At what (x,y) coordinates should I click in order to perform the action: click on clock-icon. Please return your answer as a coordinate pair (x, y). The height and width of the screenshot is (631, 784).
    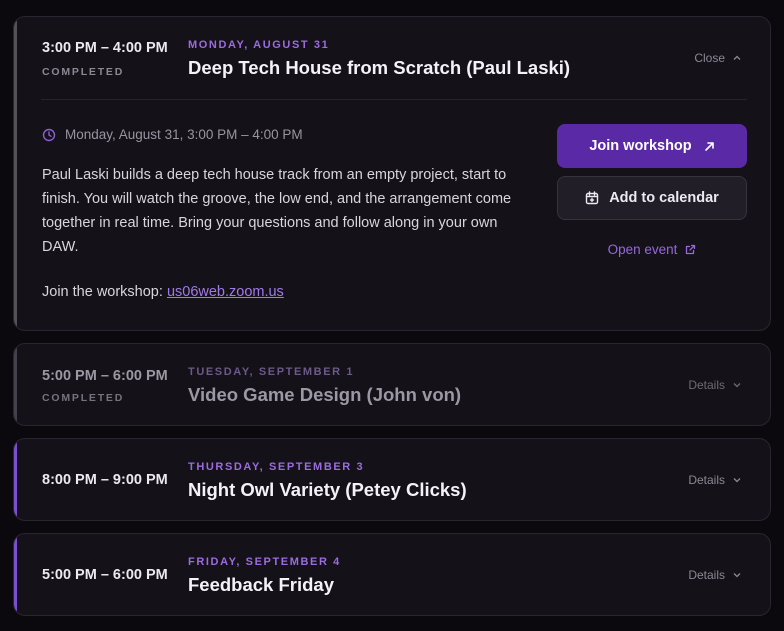
    Looking at the image, I should click on (49, 134).